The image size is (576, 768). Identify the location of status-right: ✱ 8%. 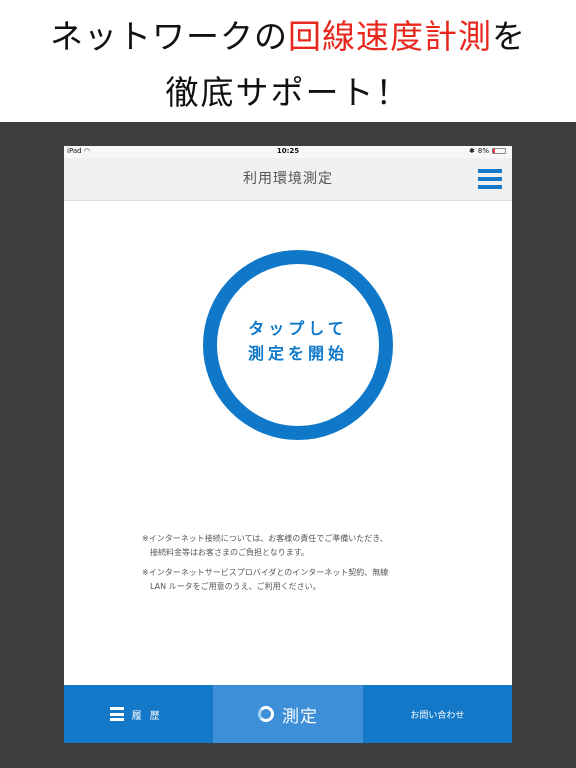
(487, 151).